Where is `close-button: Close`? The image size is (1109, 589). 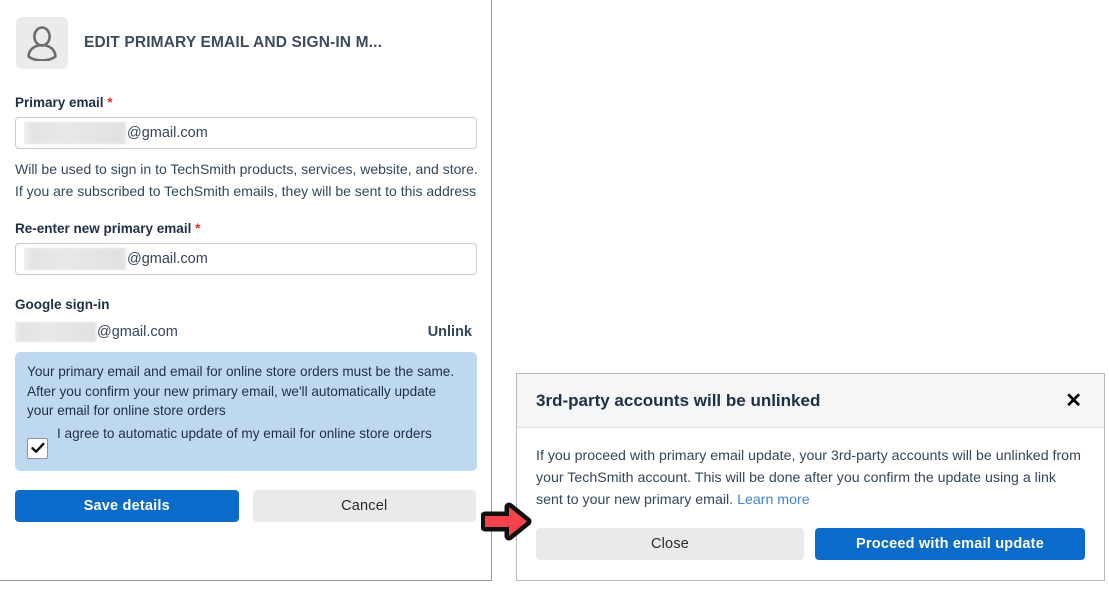
close-button: Close is located at coordinates (670, 544).